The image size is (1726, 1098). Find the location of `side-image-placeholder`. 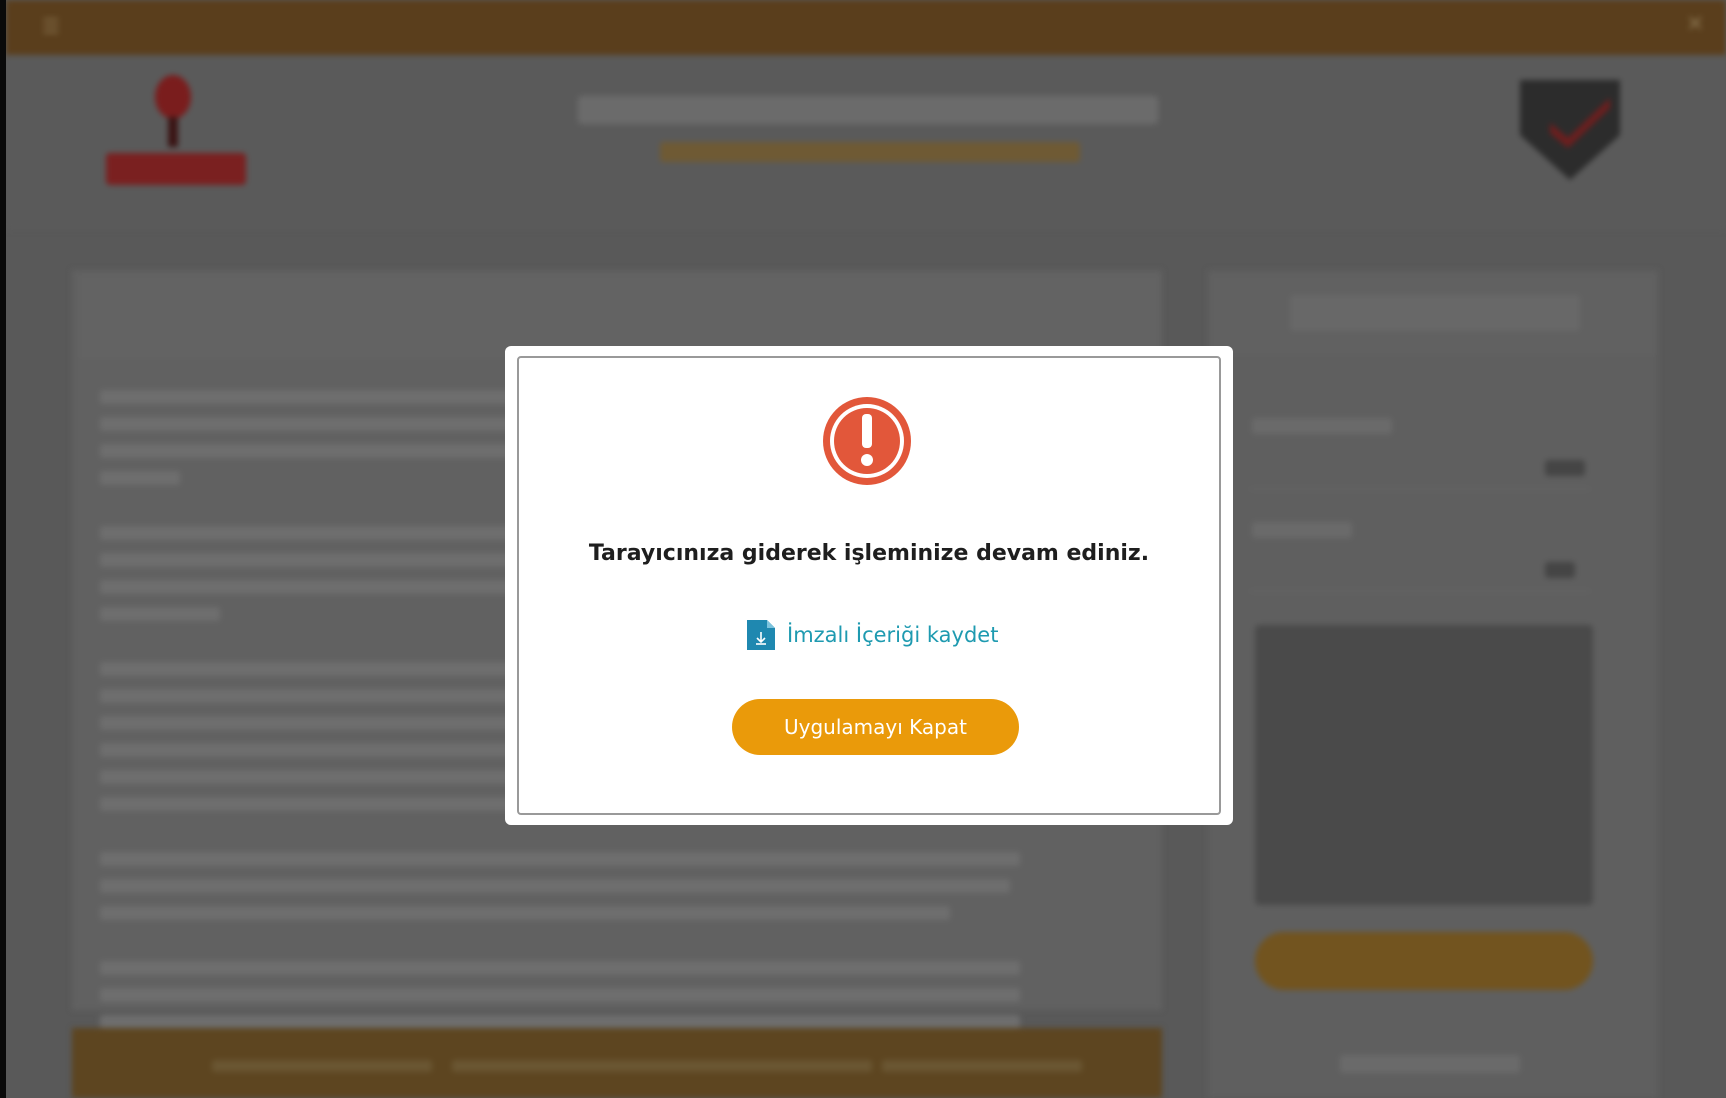

side-image-placeholder is located at coordinates (1424, 765).